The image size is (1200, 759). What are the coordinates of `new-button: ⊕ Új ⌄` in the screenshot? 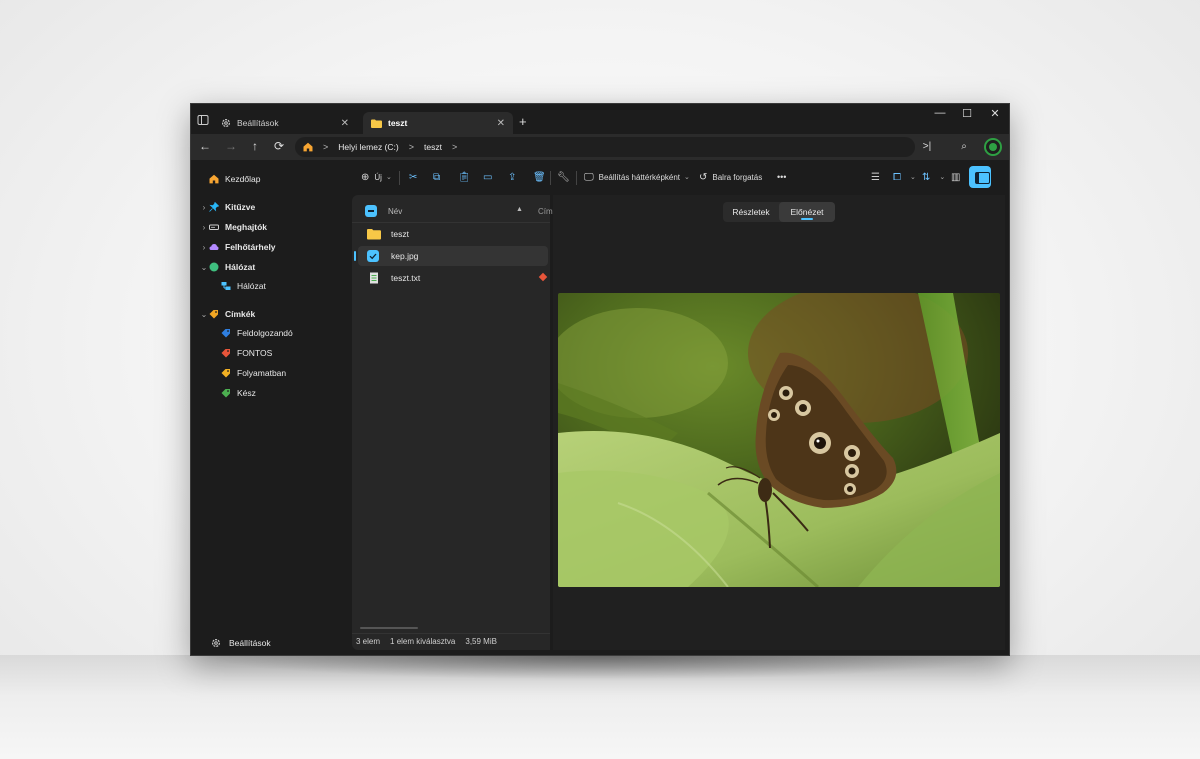 It's located at (376, 177).